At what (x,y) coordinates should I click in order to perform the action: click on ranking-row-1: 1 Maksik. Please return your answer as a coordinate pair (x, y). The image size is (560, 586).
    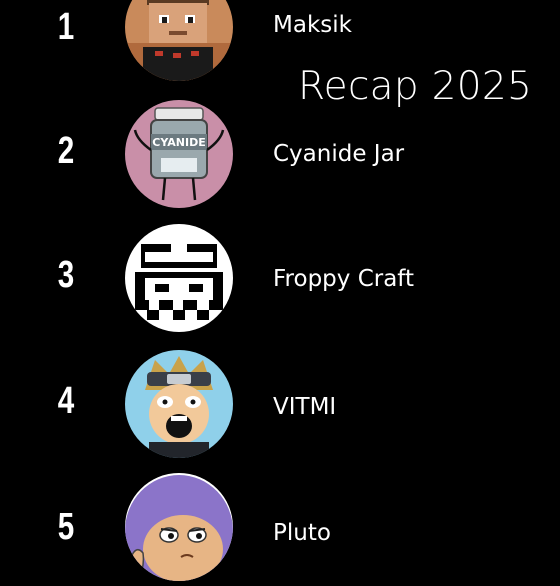
    Looking at the image, I should click on (280, 43).